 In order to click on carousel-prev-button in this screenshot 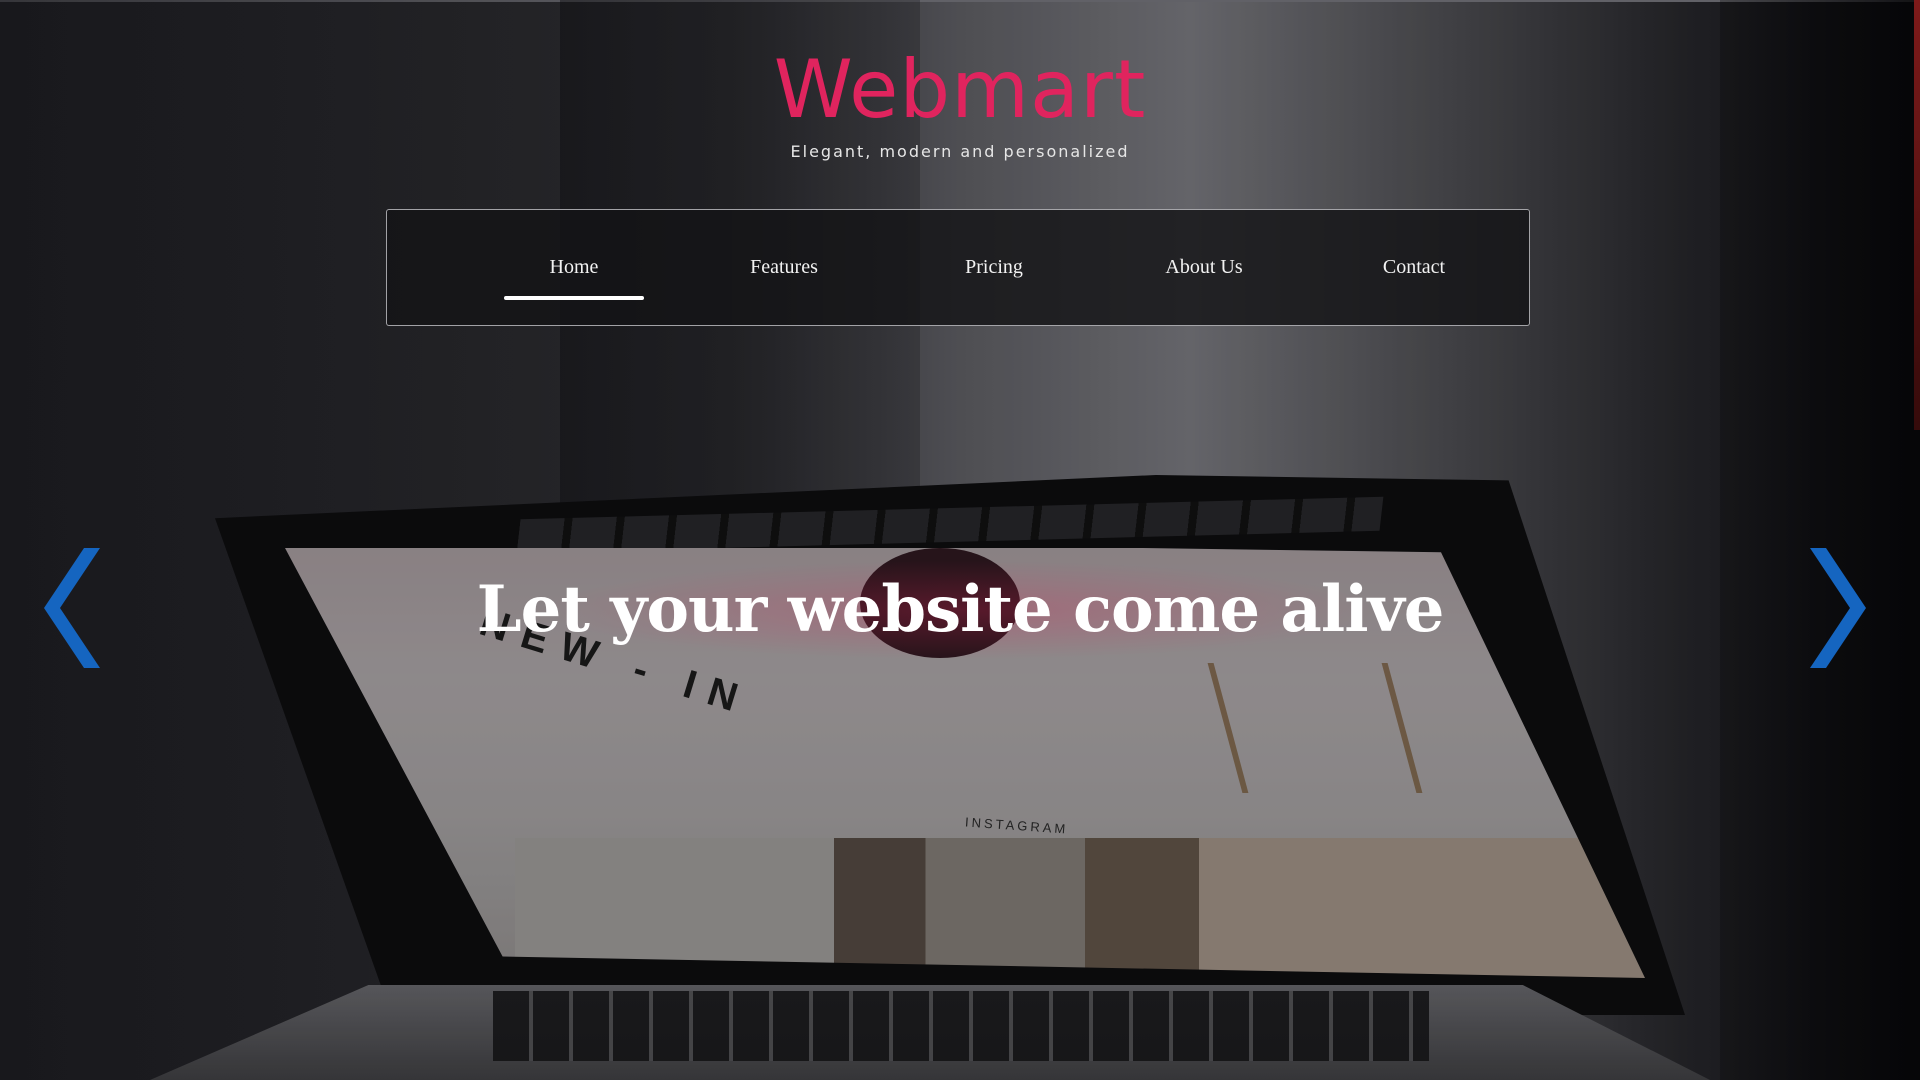, I will do `click(74, 608)`.